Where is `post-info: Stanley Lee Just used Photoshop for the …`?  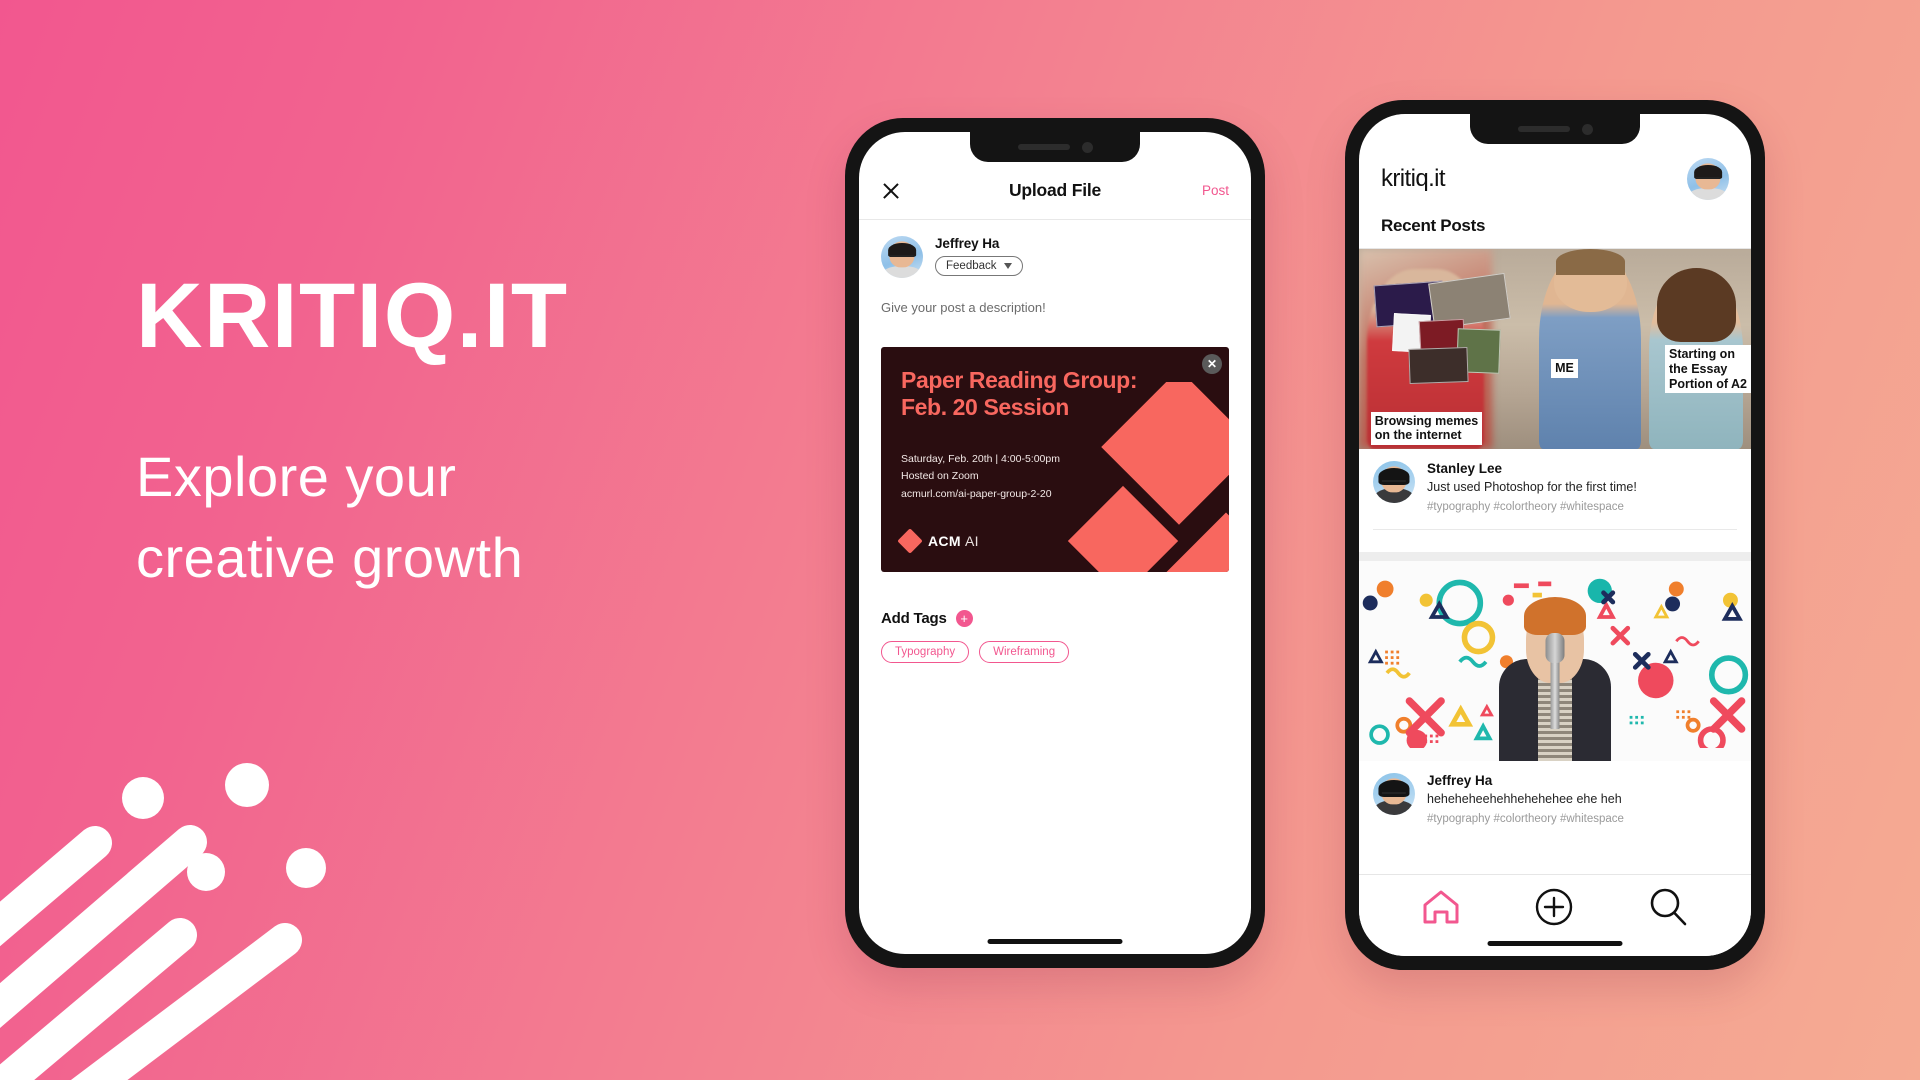 post-info: Stanley Lee Just used Photoshop for the … is located at coordinates (1555, 489).